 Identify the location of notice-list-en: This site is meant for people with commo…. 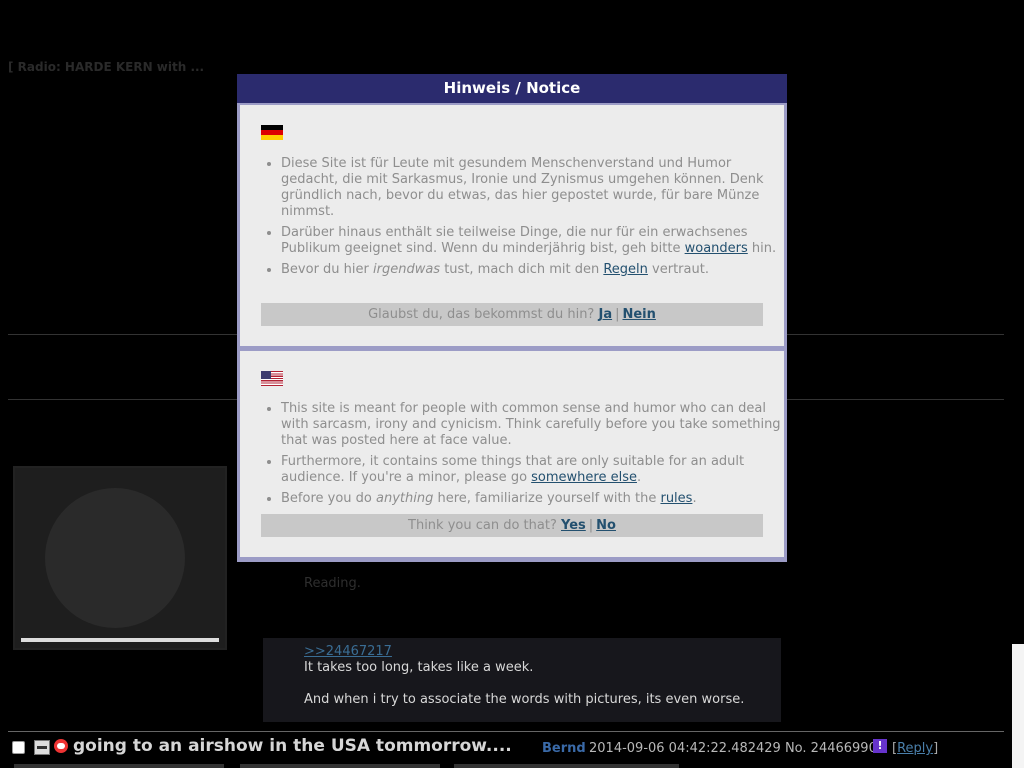
(525, 456).